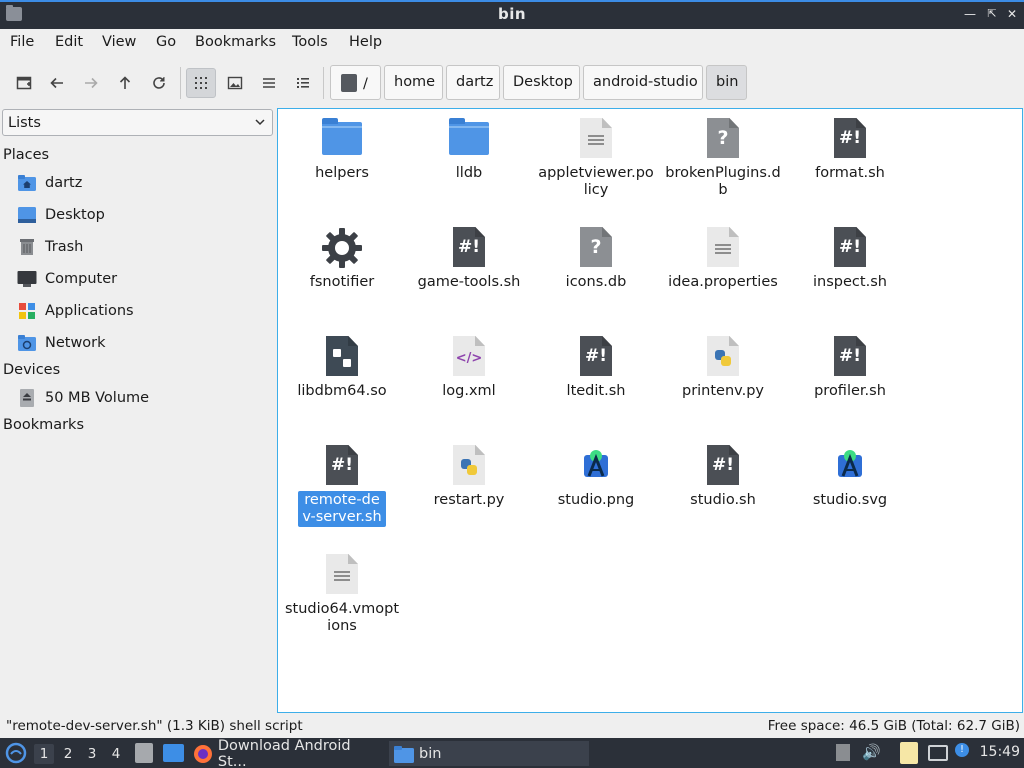 The image size is (1024, 768). Describe the element at coordinates (310, 42) in the screenshot. I see `menu-tools: Tools` at that location.